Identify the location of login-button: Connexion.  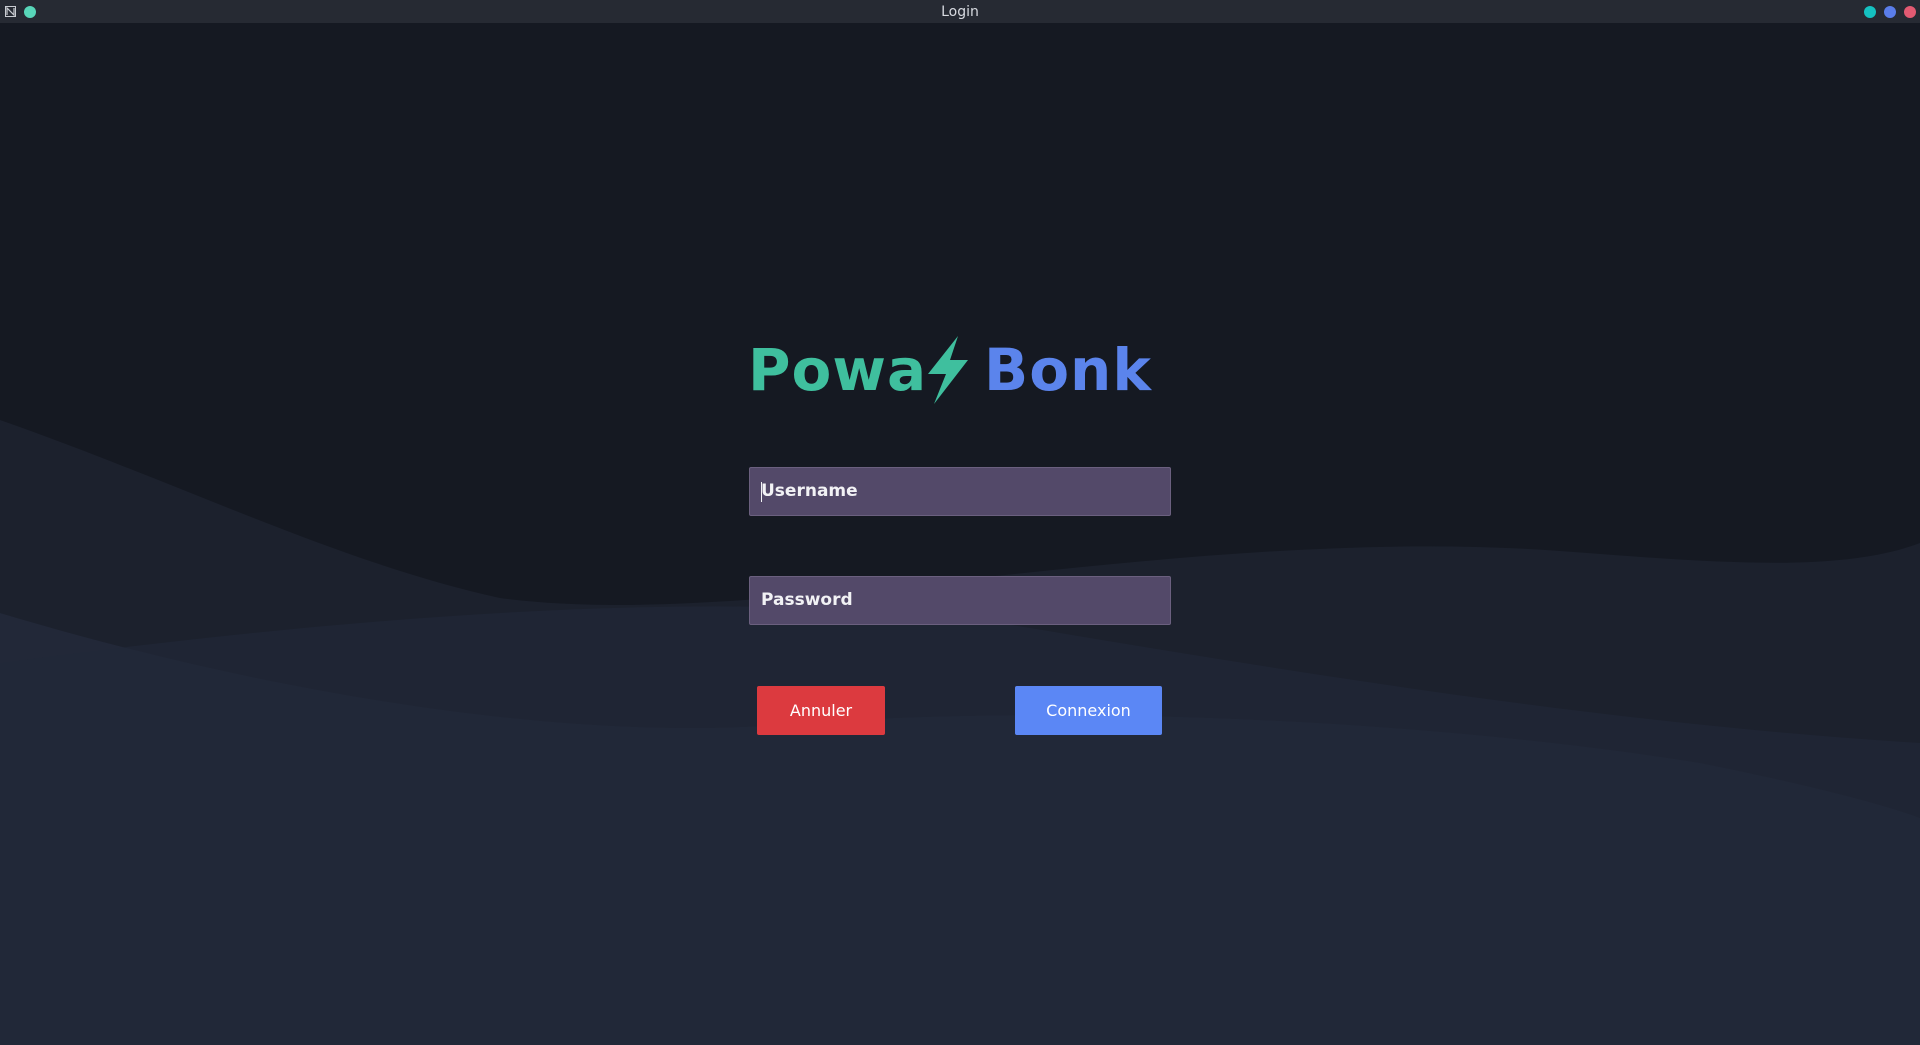
(1088, 710).